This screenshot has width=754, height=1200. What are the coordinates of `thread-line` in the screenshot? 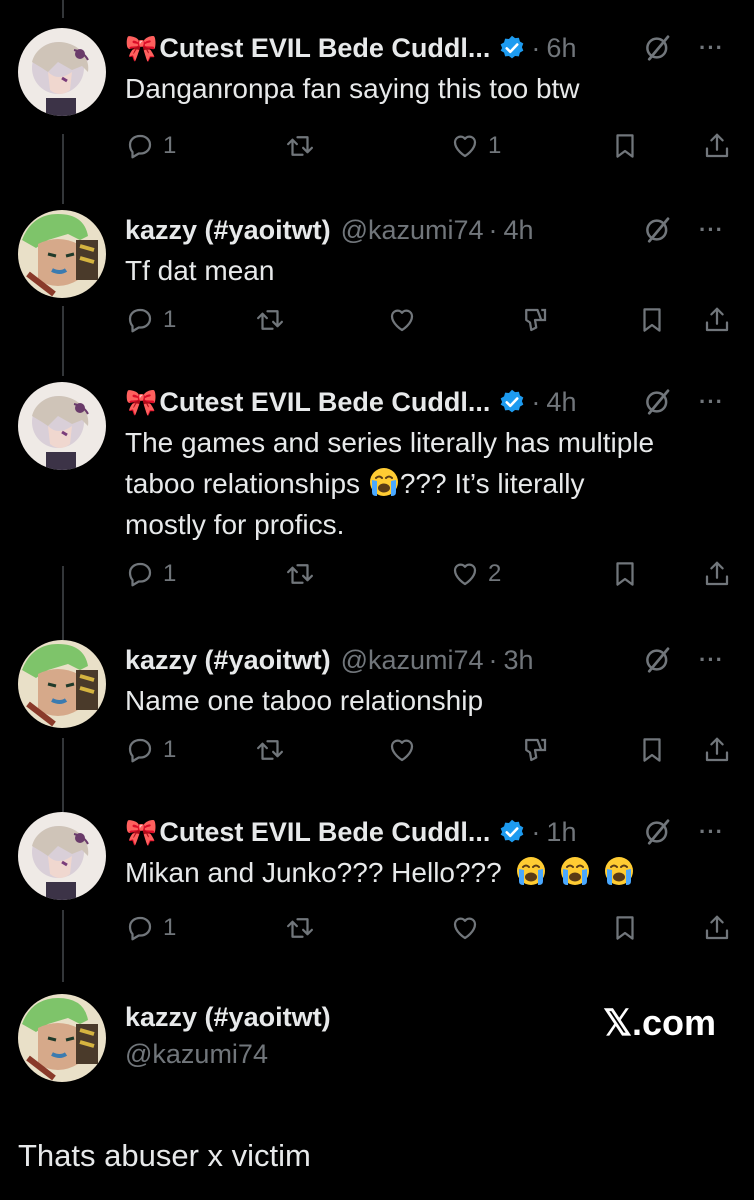 It's located at (63, 9).